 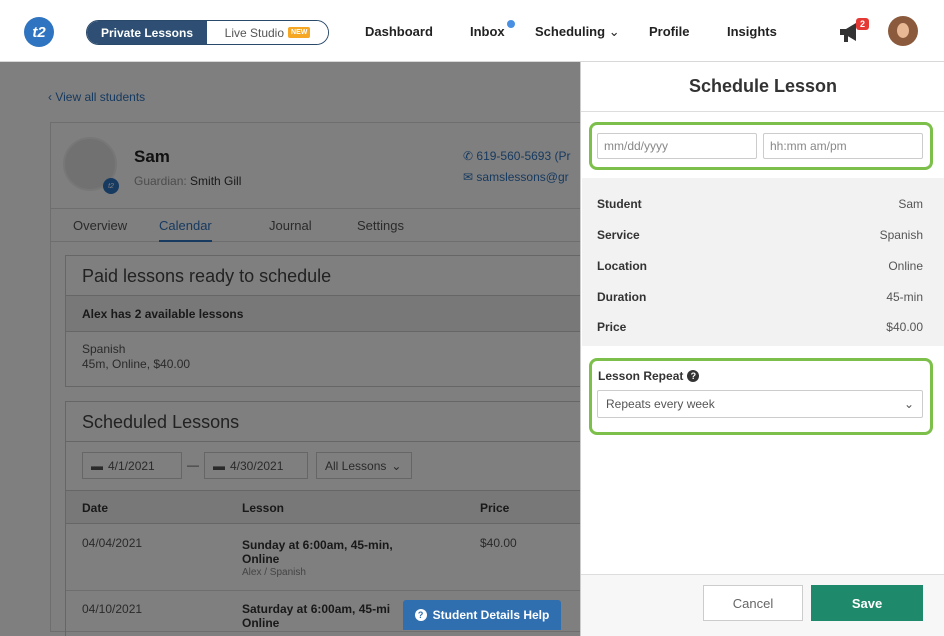 I want to click on summary-row-price: Price $40.00, so click(x=760, y=327).